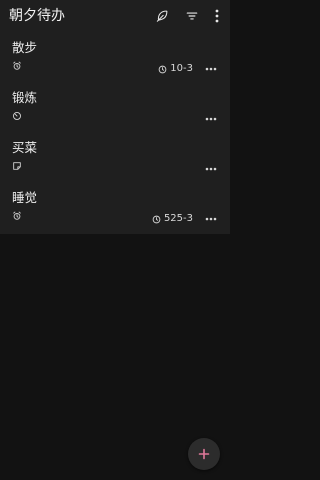  I want to click on todo-name: 买菜, so click(25, 147).